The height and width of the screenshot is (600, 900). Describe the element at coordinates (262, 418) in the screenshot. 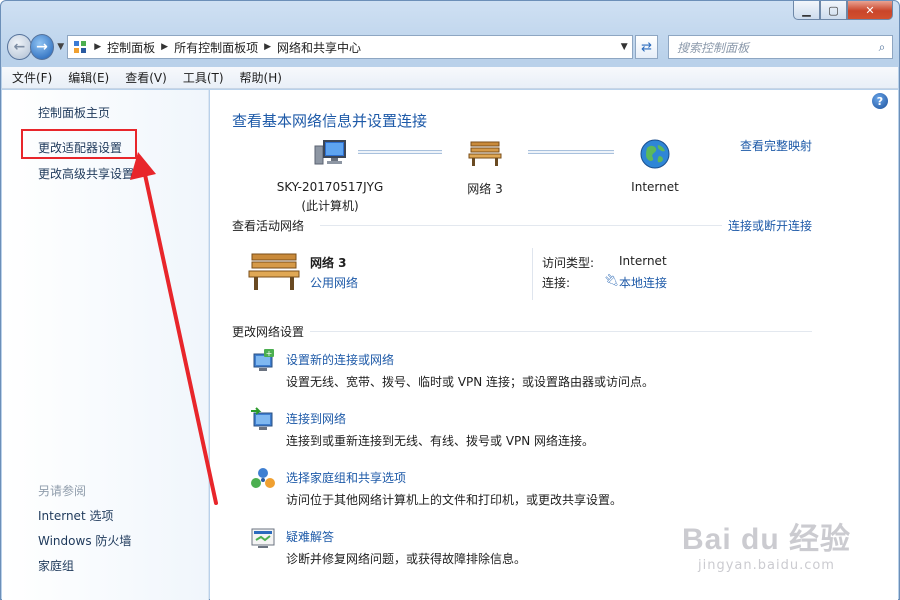

I see `connect-network-icon` at that location.